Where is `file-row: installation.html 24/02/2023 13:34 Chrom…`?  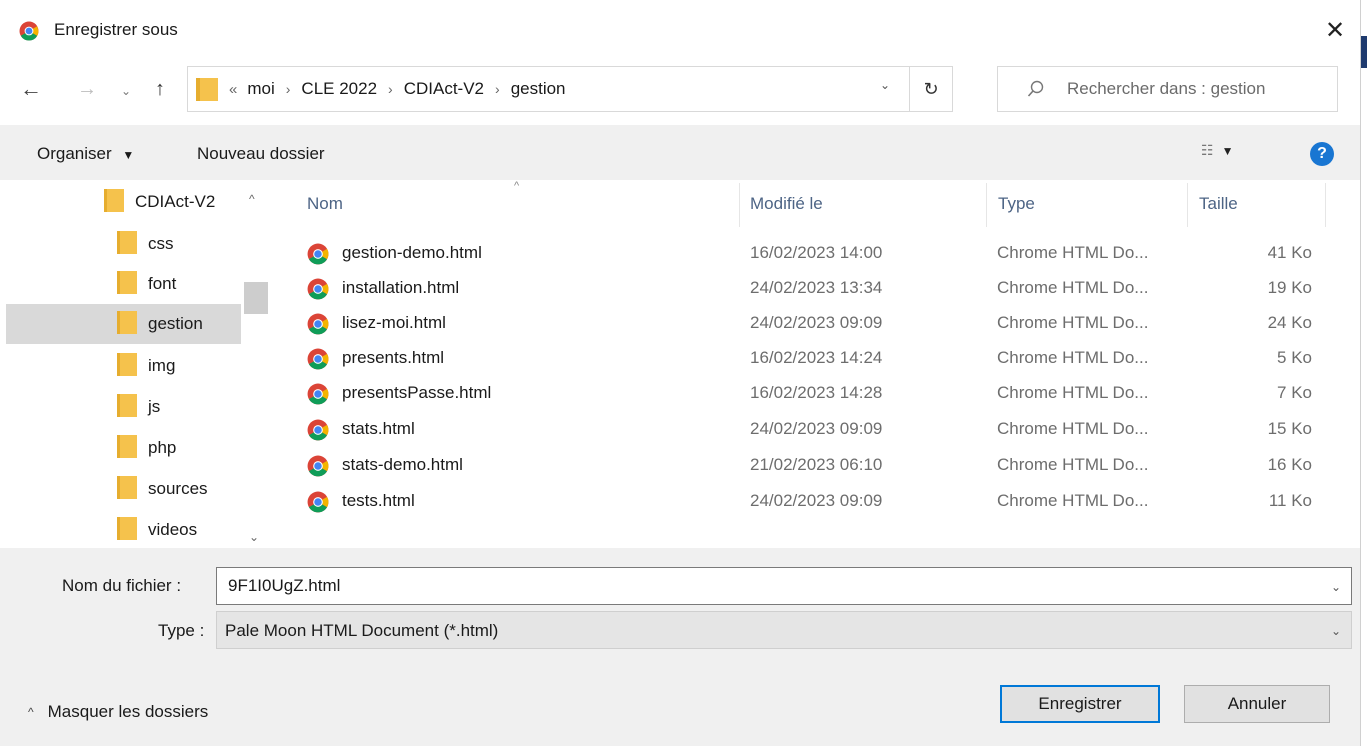
file-row: installation.html 24/02/2023 13:34 Chrom… is located at coordinates (802, 289).